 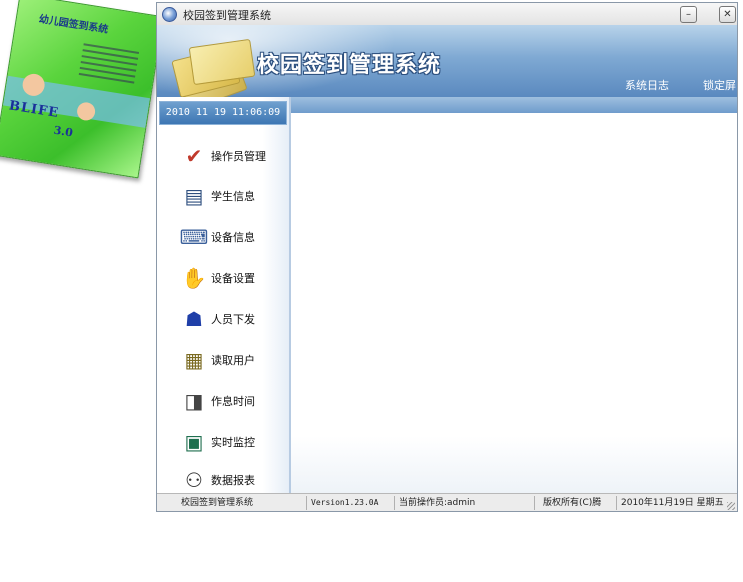 What do you see at coordinates (688, 14) in the screenshot?
I see `minimize-button: –` at bounding box center [688, 14].